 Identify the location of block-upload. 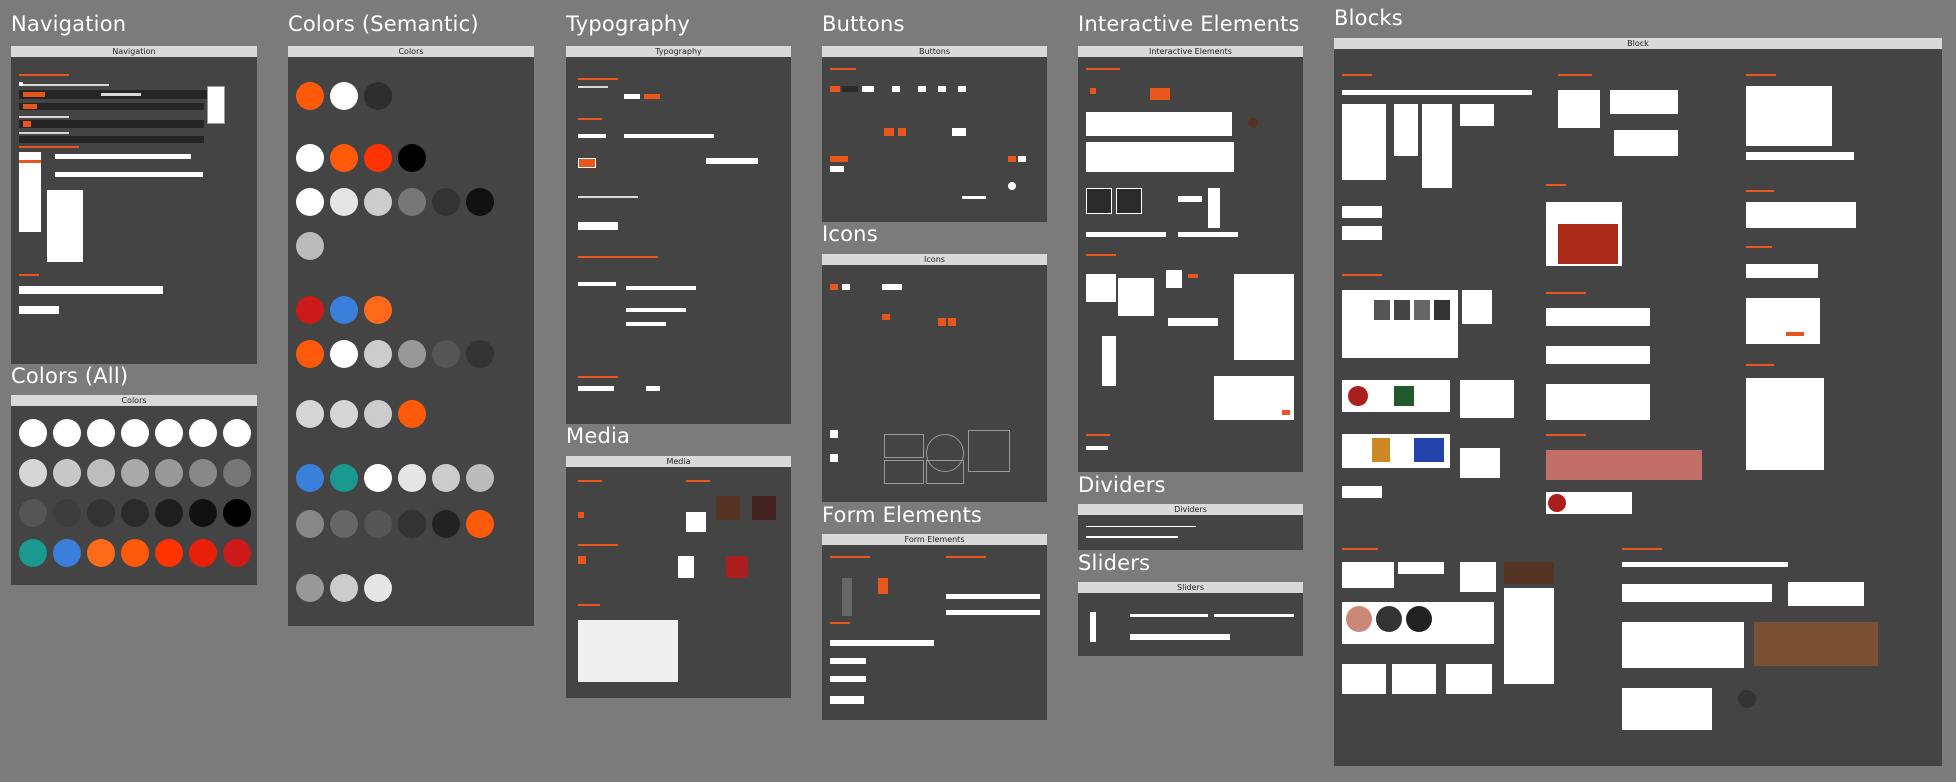
(1783, 321).